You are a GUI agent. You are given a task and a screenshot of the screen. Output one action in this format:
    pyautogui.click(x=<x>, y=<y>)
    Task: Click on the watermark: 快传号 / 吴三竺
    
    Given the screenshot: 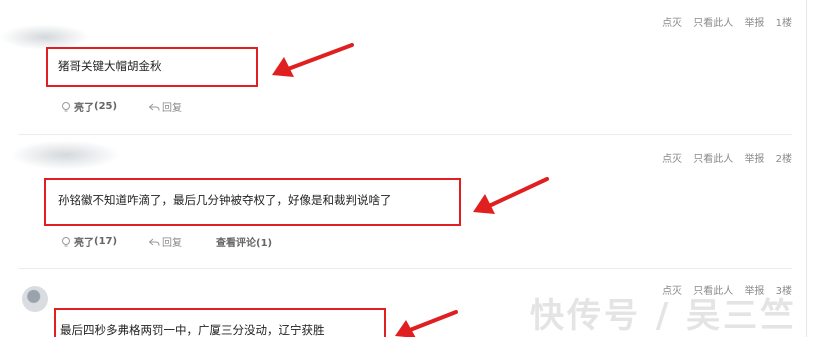 What is the action you would take?
    pyautogui.click(x=664, y=316)
    